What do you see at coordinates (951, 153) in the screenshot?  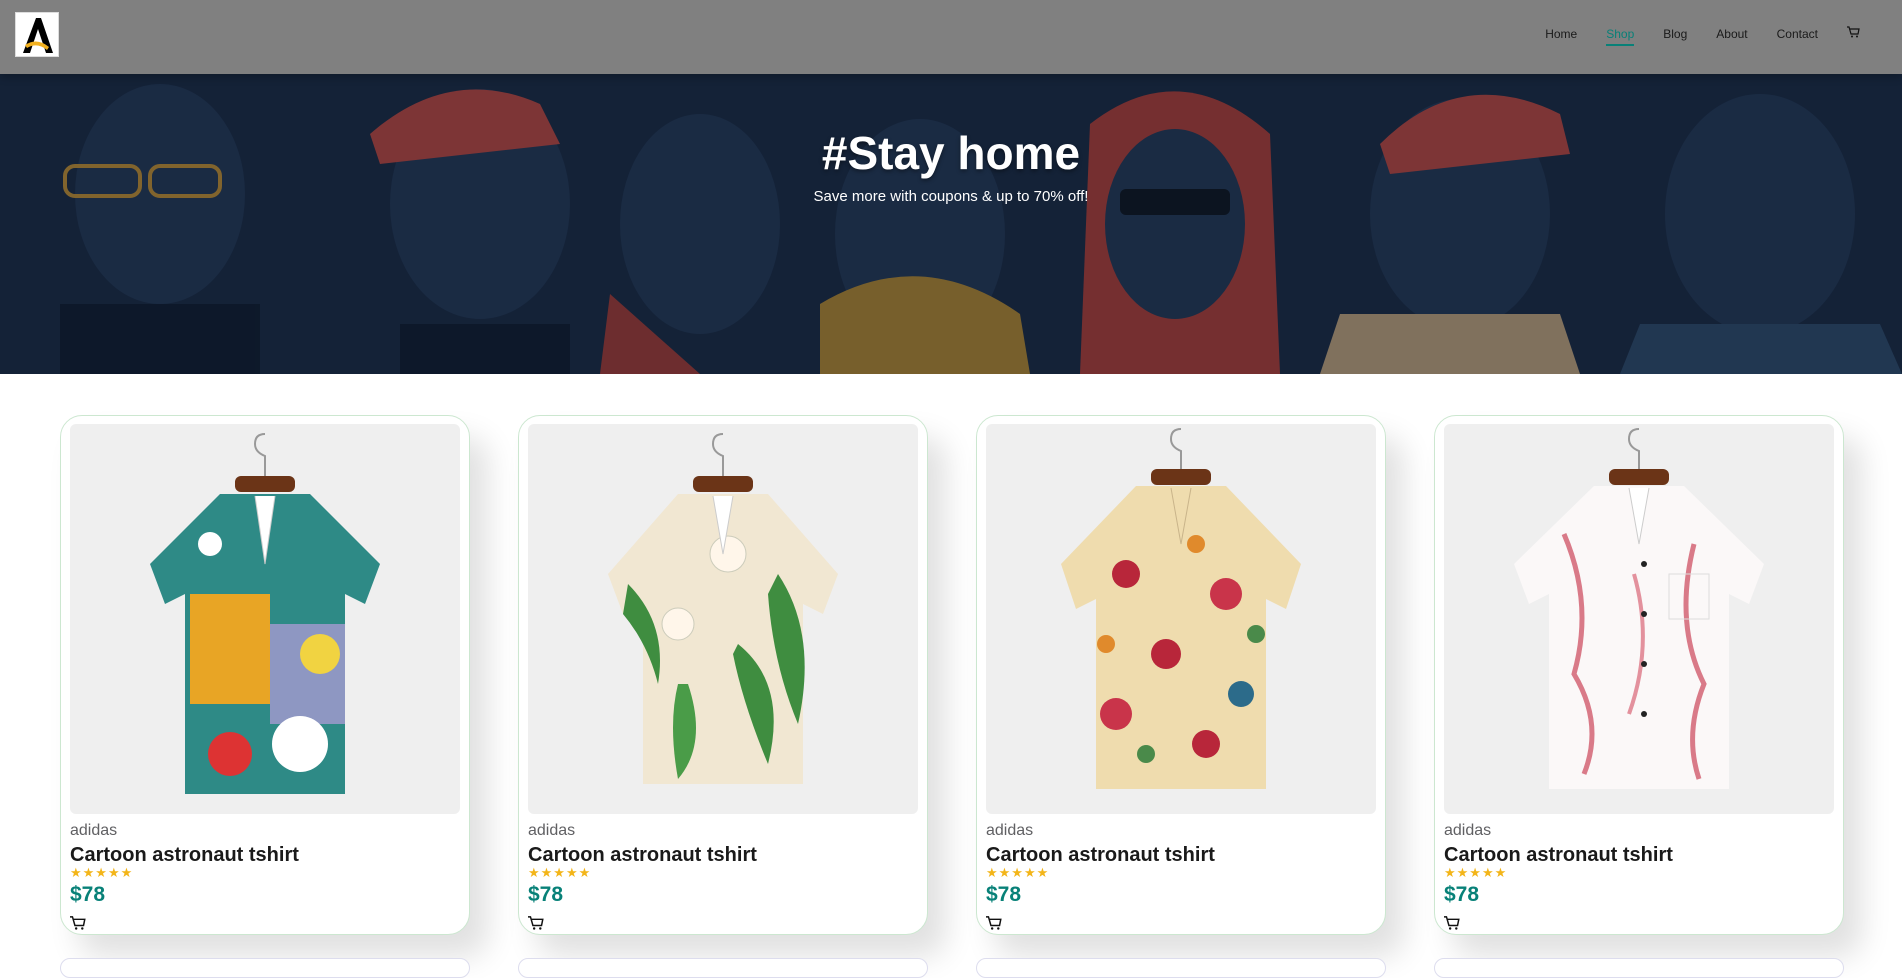 I see `hero-title: #Stay home` at bounding box center [951, 153].